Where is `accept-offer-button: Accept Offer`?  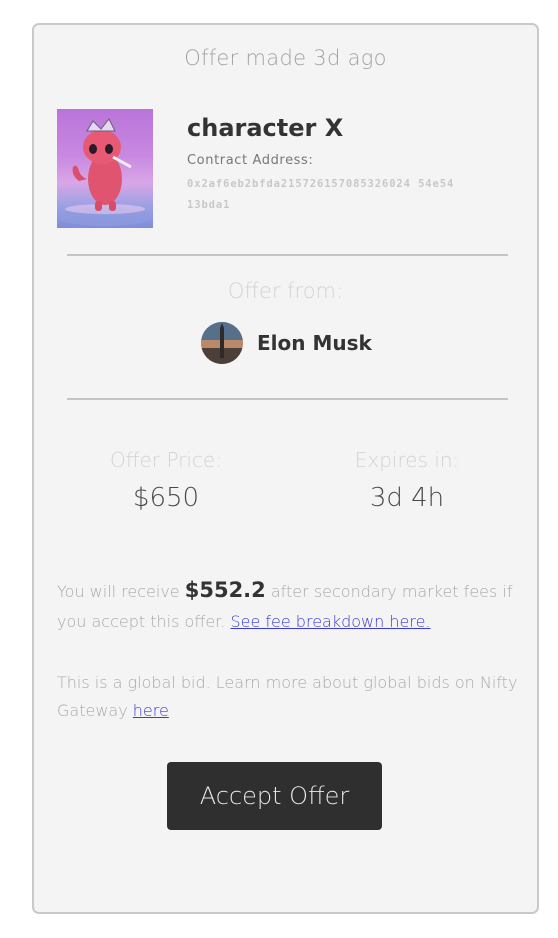
accept-offer-button: Accept Offer is located at coordinates (274, 796).